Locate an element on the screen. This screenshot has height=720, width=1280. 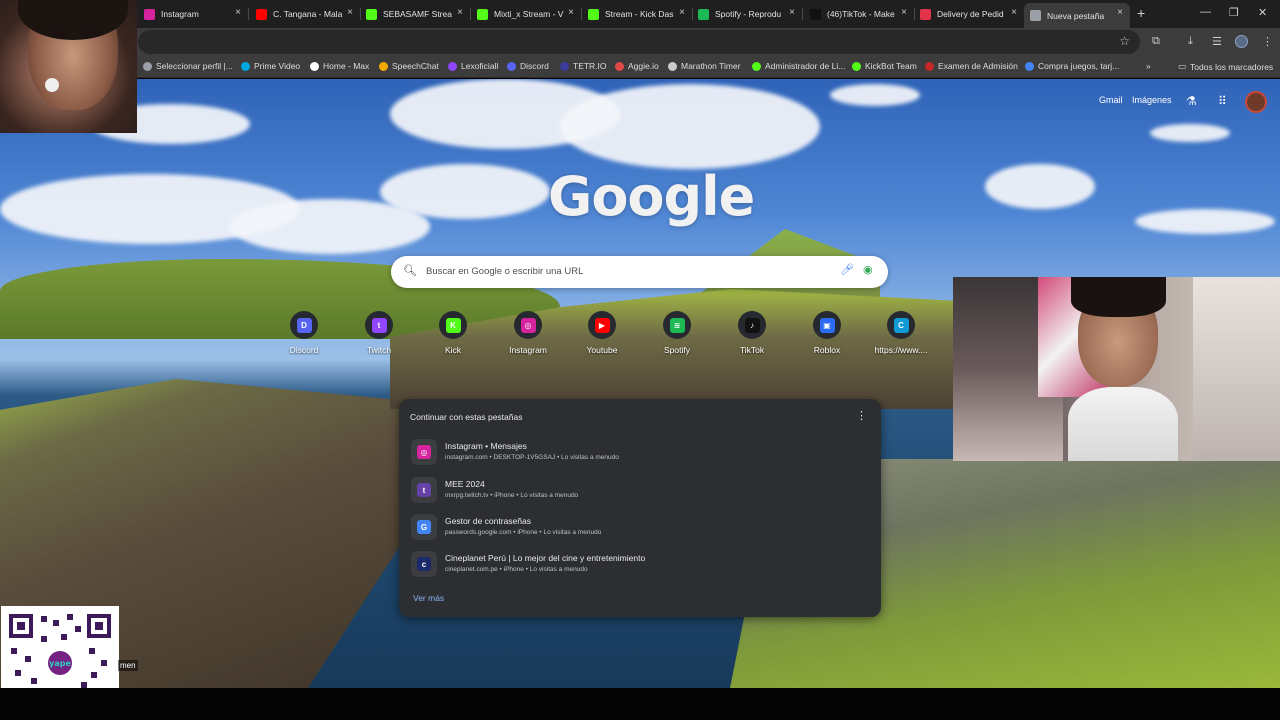
reading-list-icon: ☰ is located at coordinates (1217, 41).